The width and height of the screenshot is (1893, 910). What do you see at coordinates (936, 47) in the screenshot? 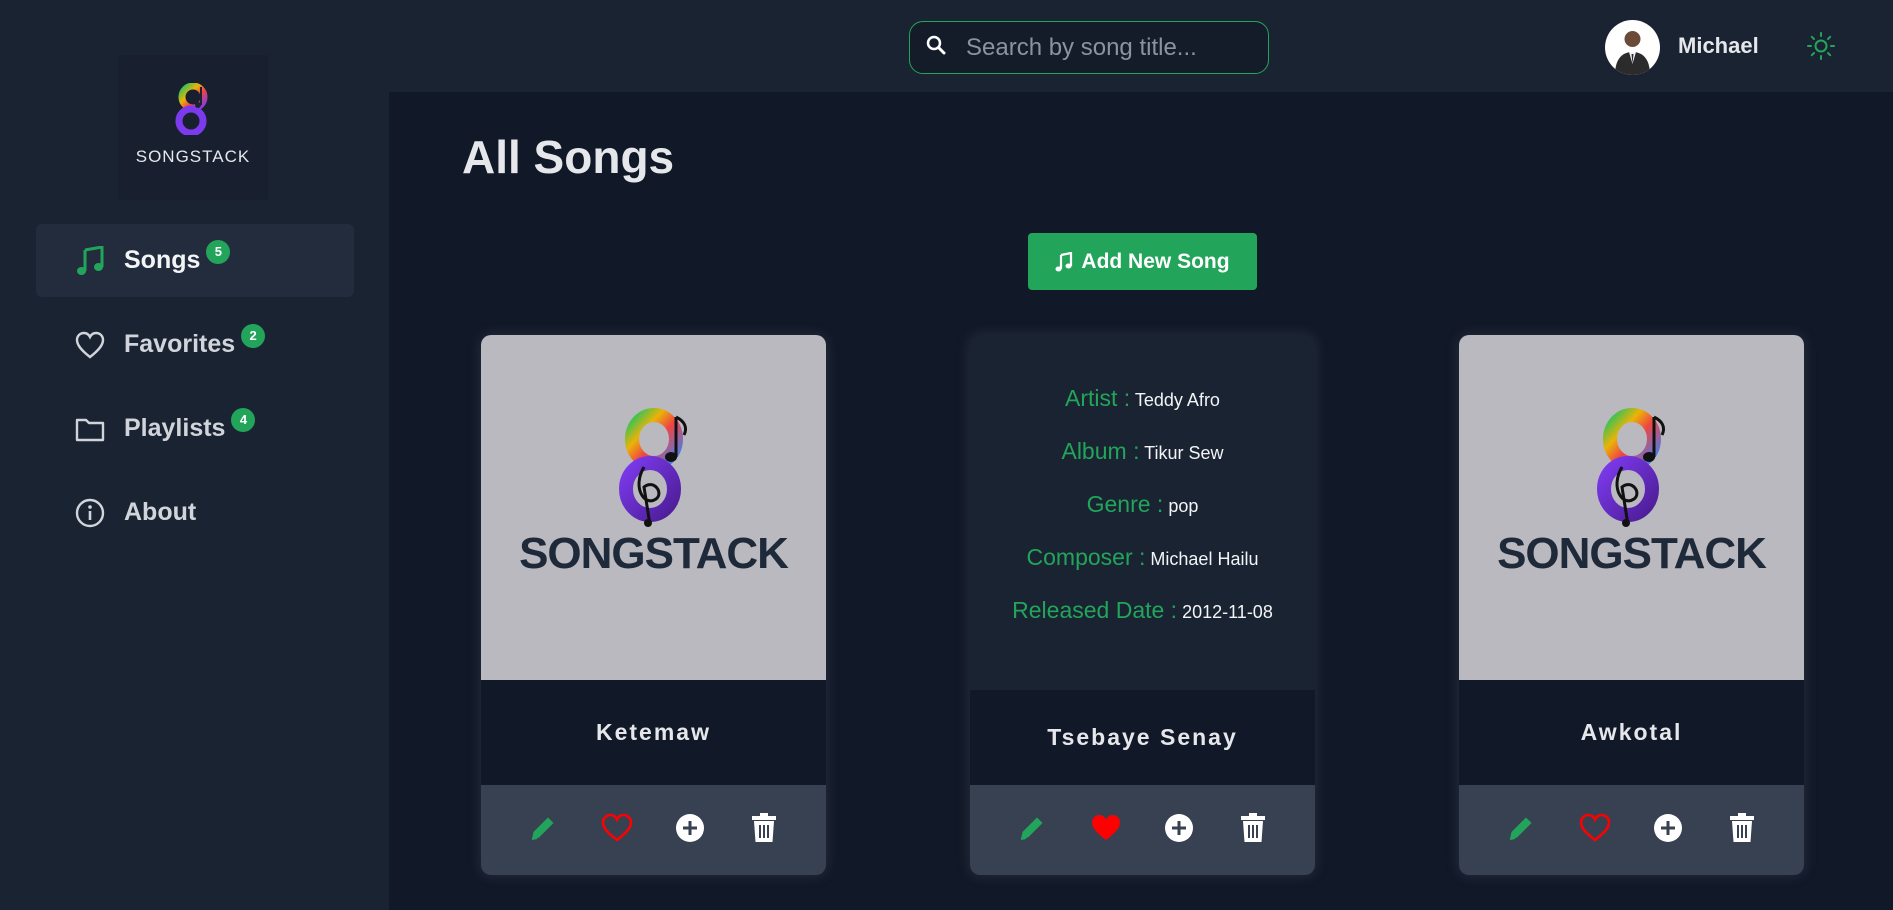
I see `search-icon` at bounding box center [936, 47].